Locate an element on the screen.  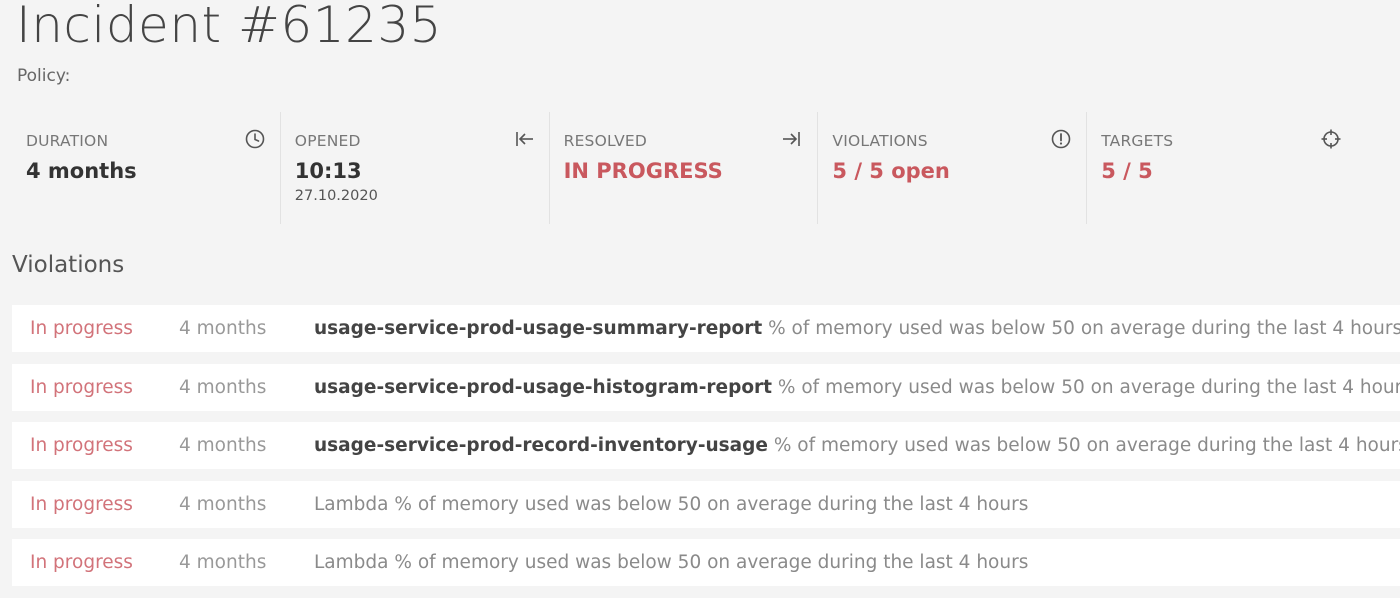
stat-duration: DURATION 4 months is located at coordinates (146, 168).